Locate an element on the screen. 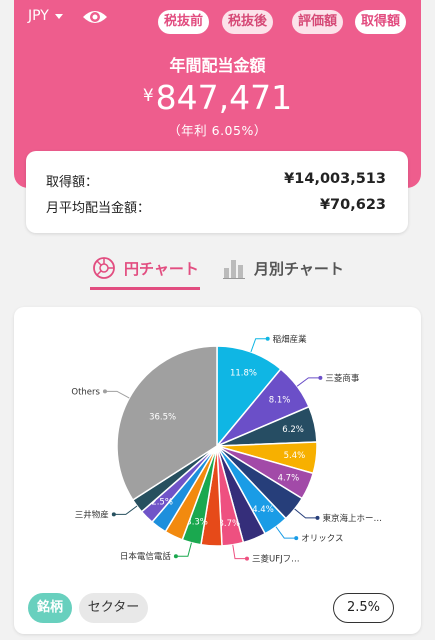 The width and height of the screenshot is (435, 640). annual-yield: （年利 6.05%） is located at coordinates (217, 130).